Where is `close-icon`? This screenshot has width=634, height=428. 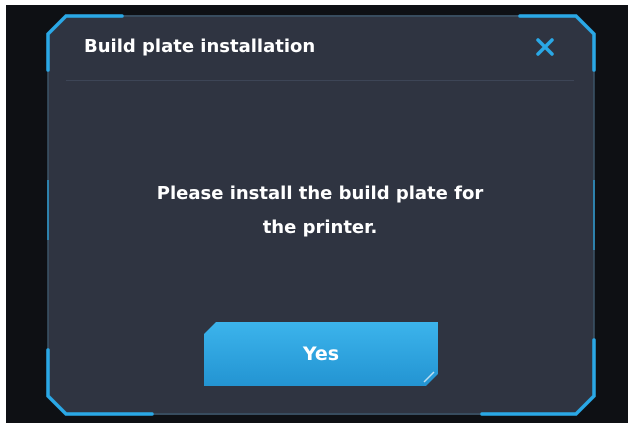 close-icon is located at coordinates (545, 47).